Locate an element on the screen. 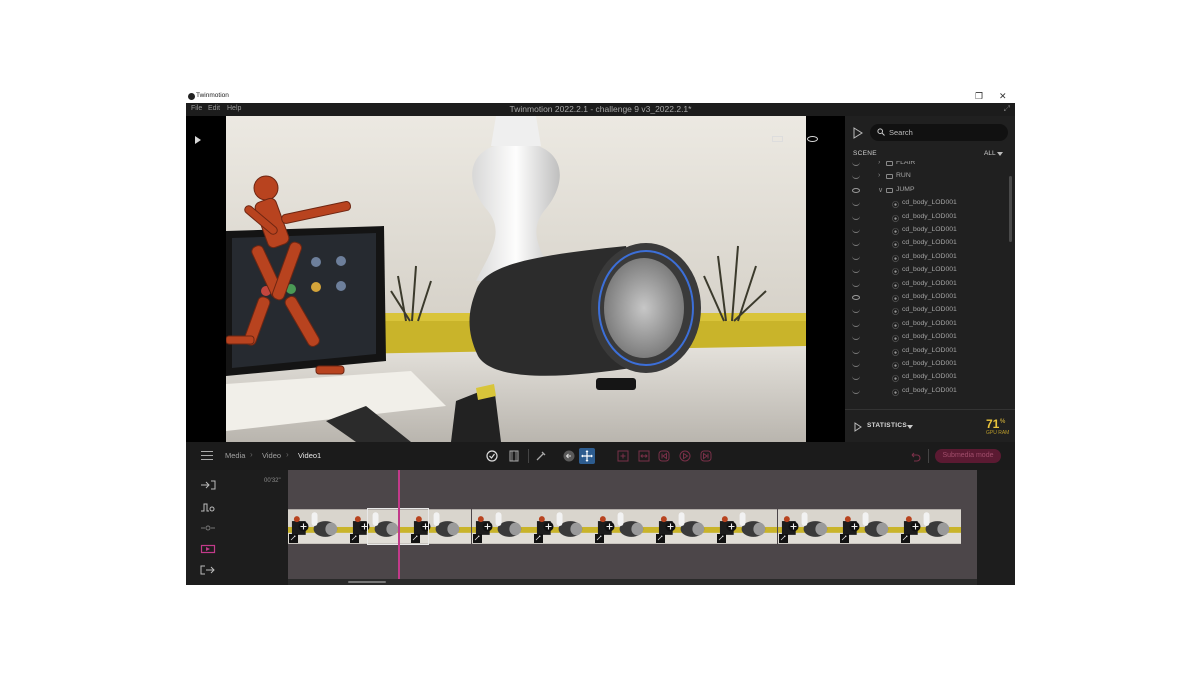 Image resolution: width=1200 pixels, height=675 pixels. film-icon is located at coordinates (514, 456).